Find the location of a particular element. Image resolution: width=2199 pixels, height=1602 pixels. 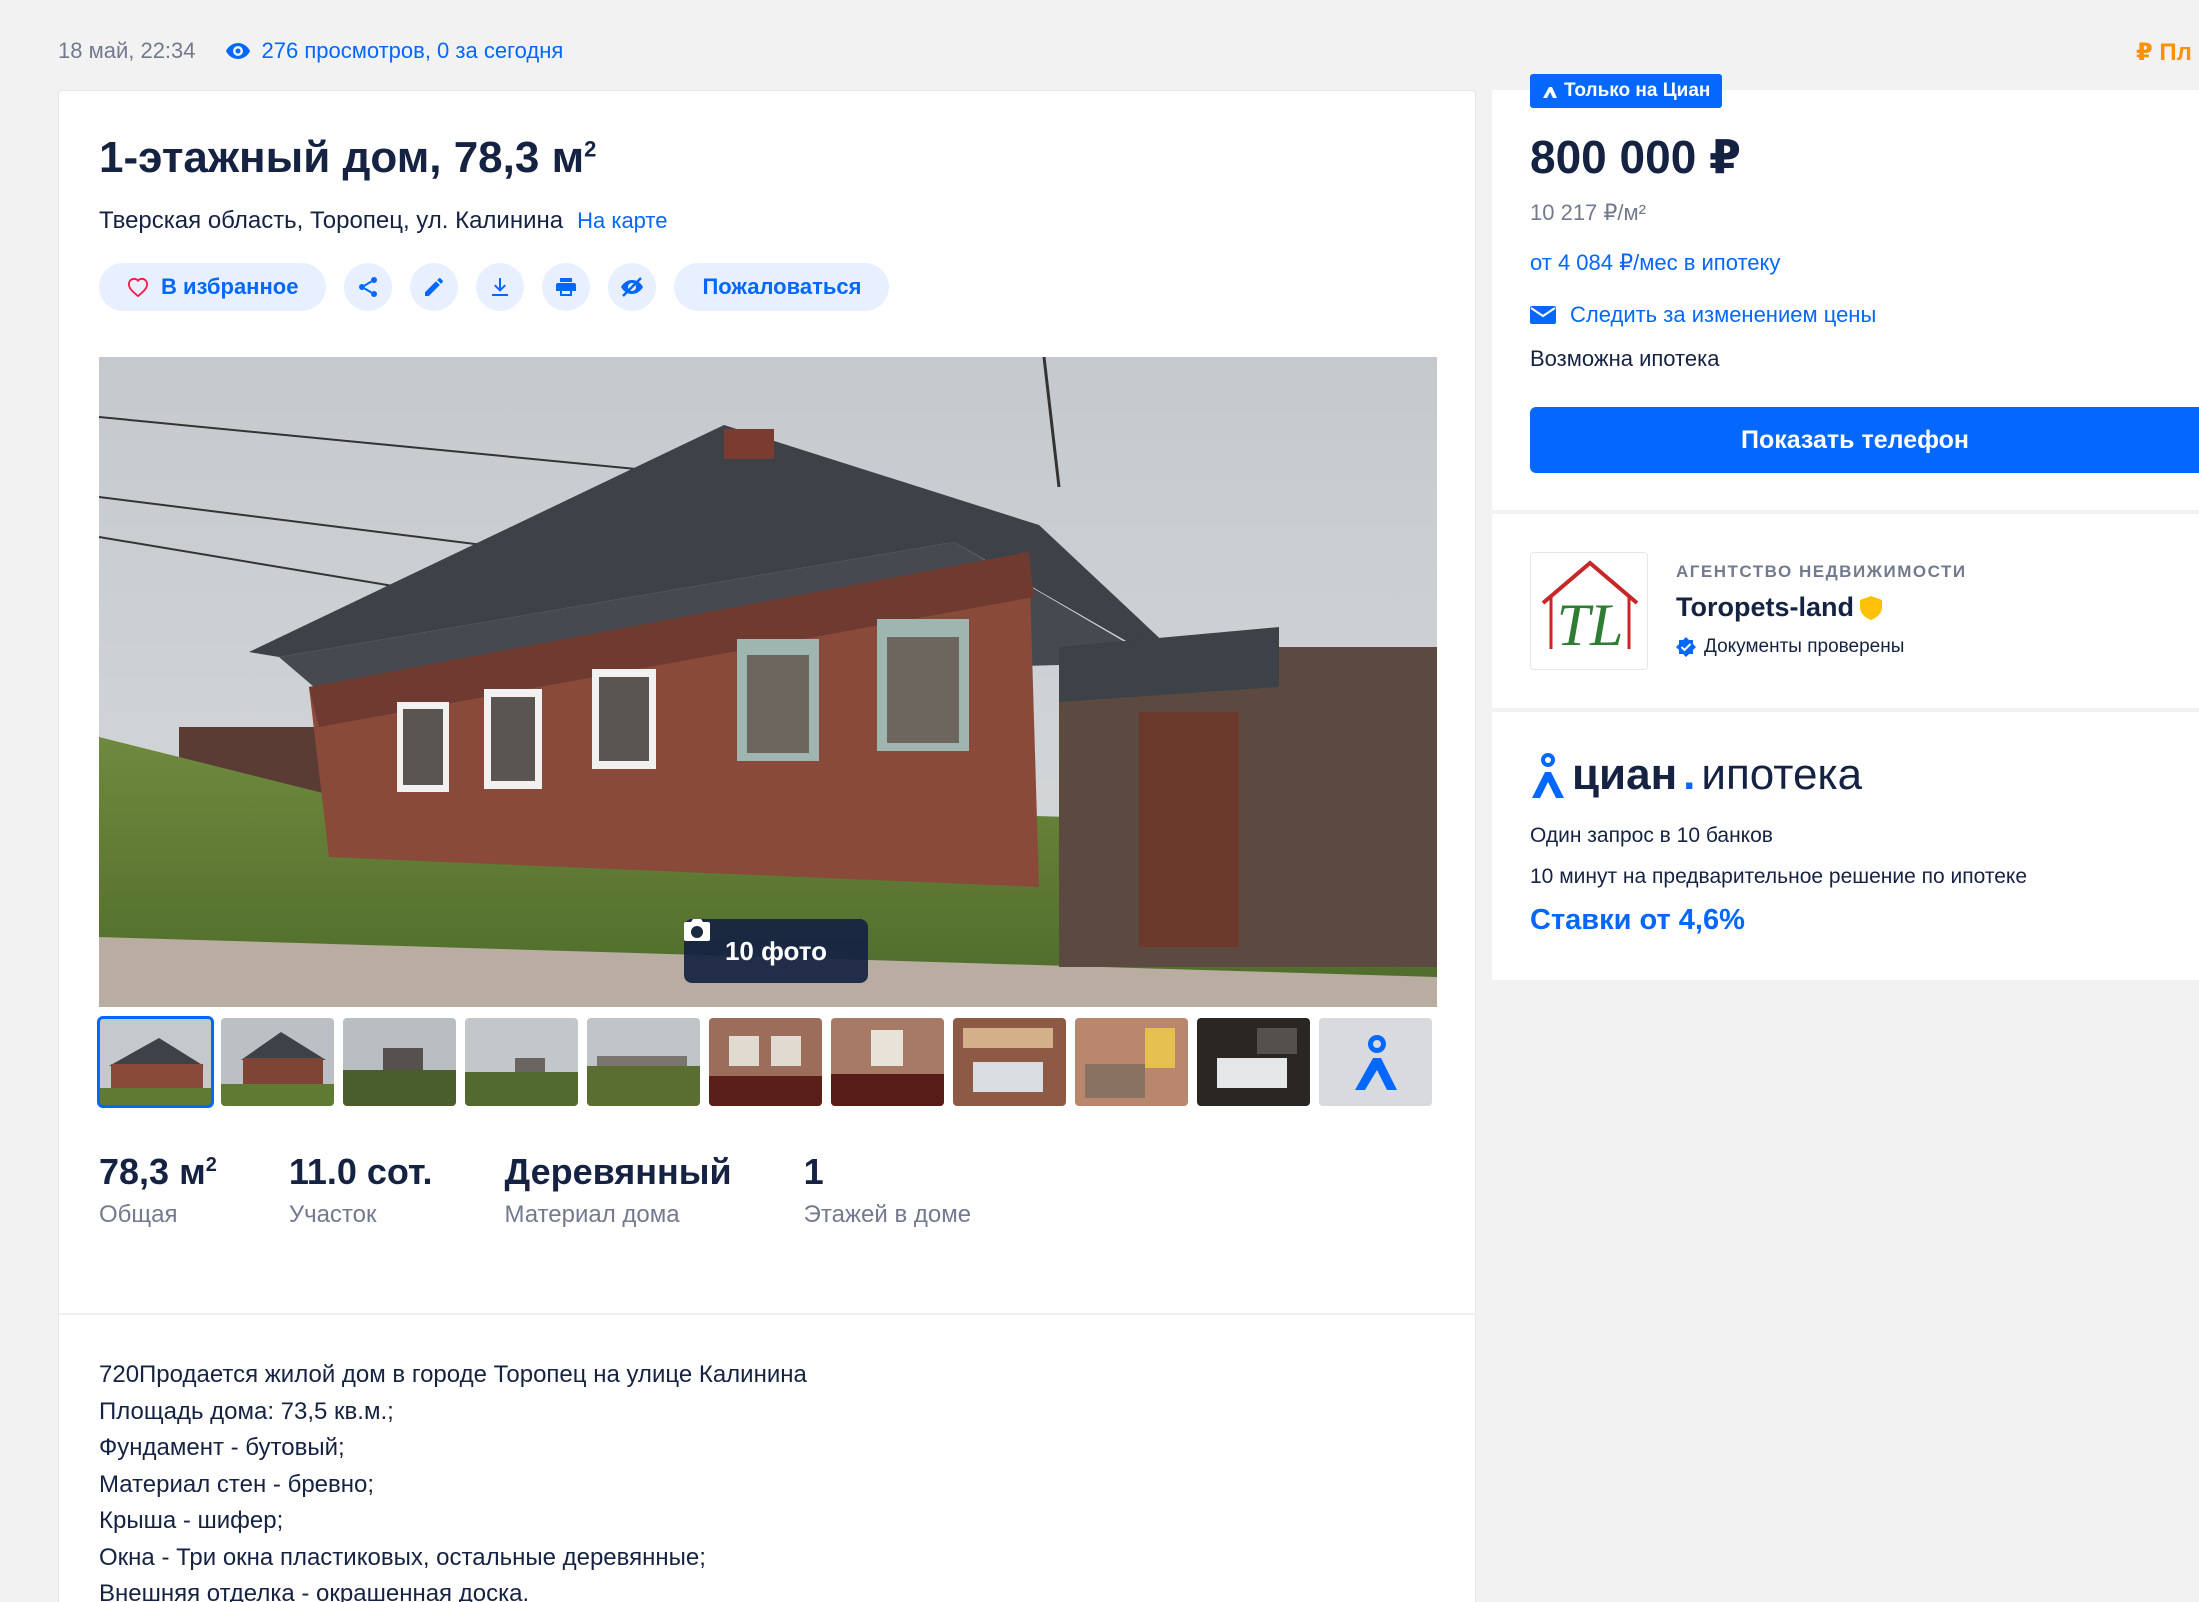

fact-label: Материал дома is located at coordinates (592, 1214).